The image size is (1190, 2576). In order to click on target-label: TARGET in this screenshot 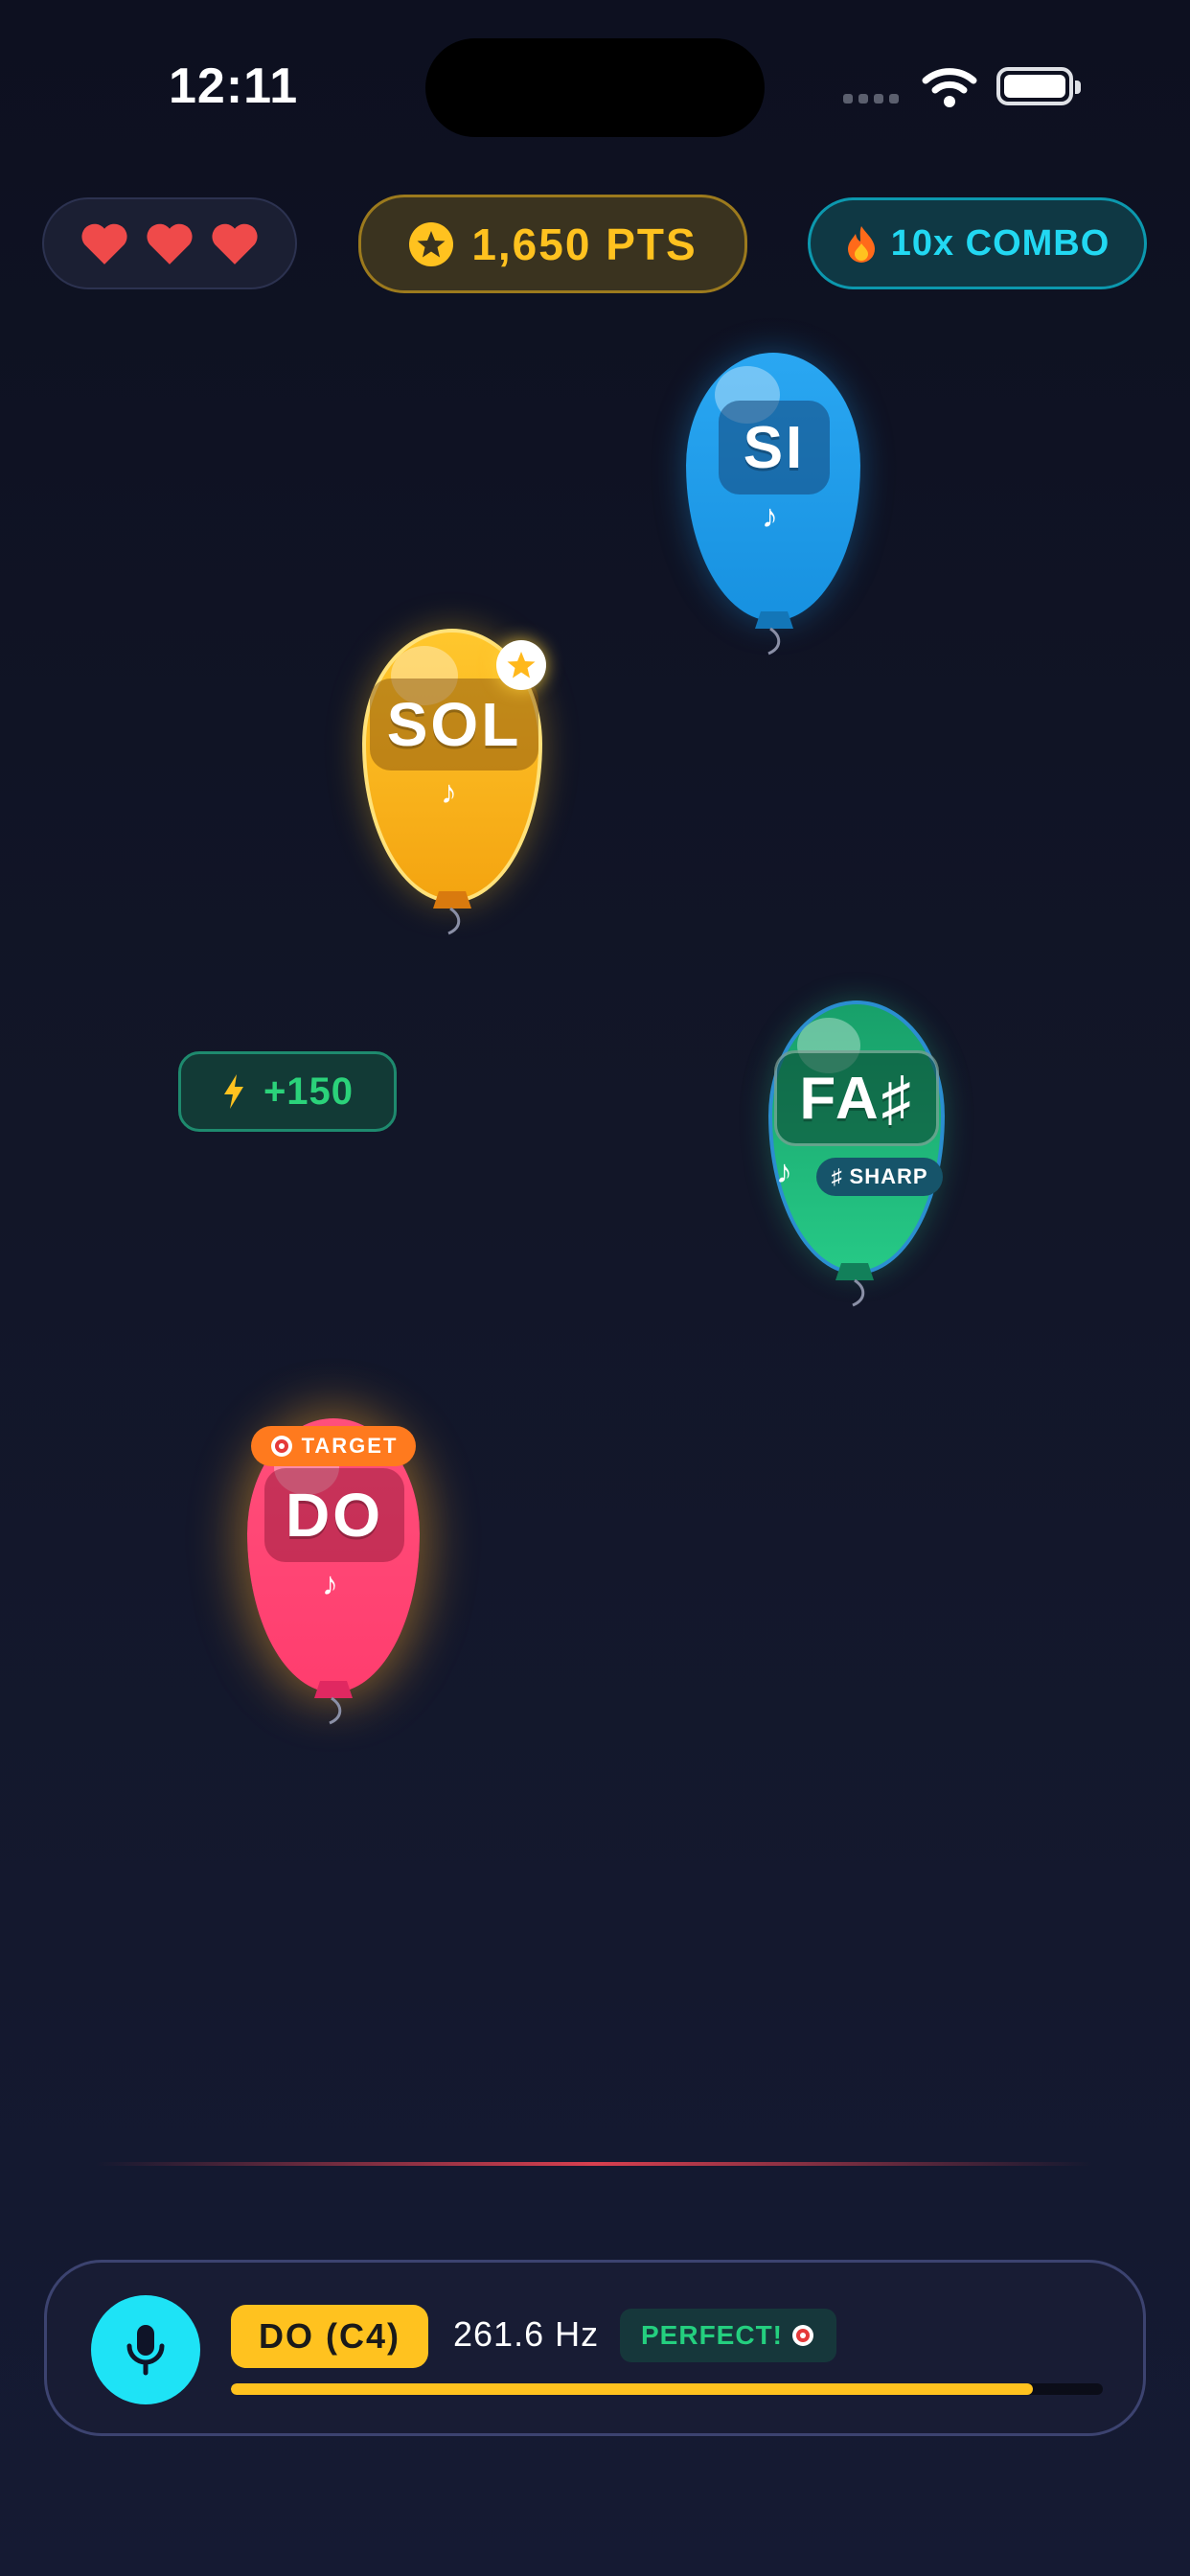, I will do `click(350, 1446)`.